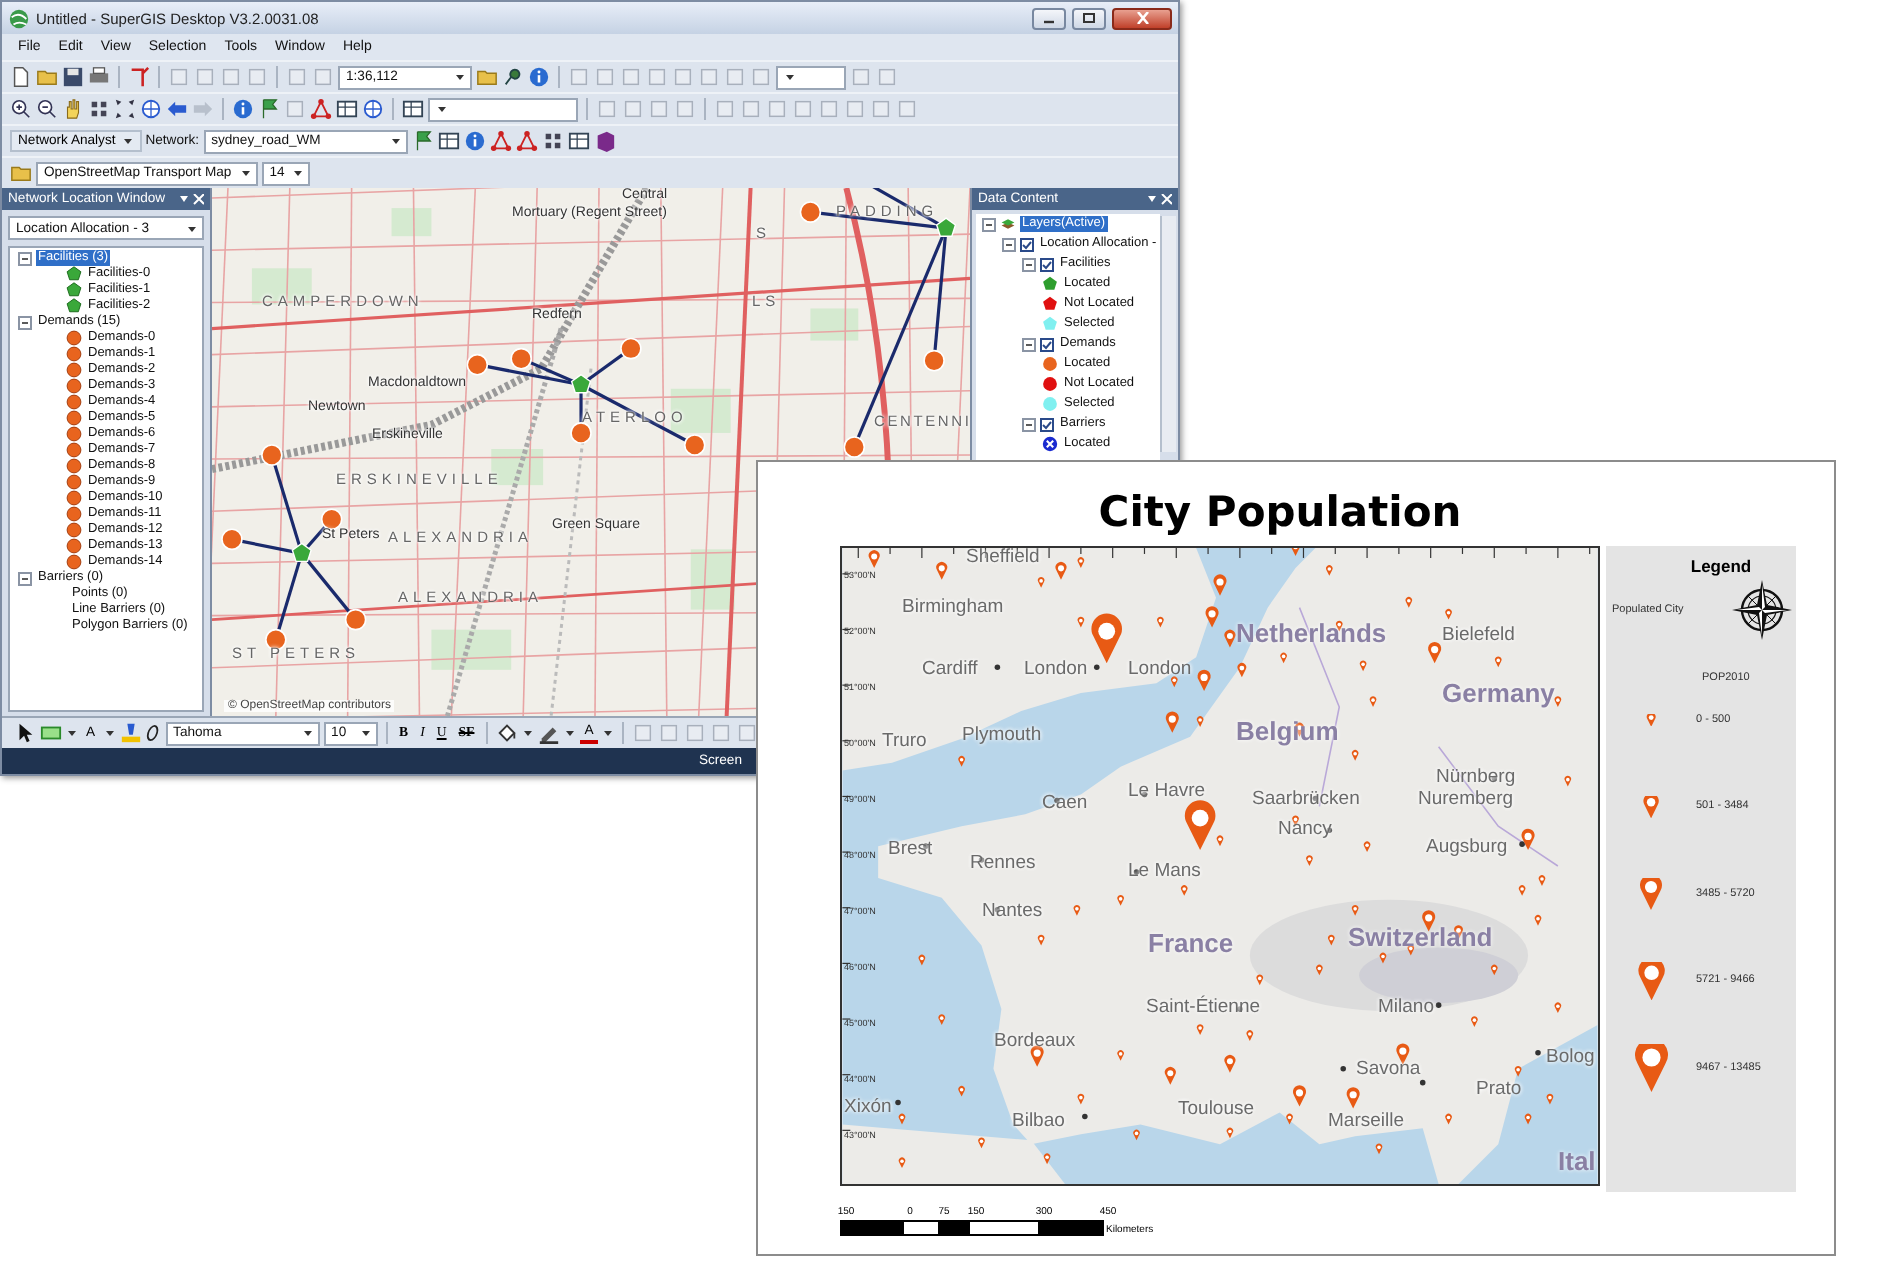 The image size is (1894, 1288). Describe the element at coordinates (746, 733) in the screenshot. I see `tool-icon` at that location.